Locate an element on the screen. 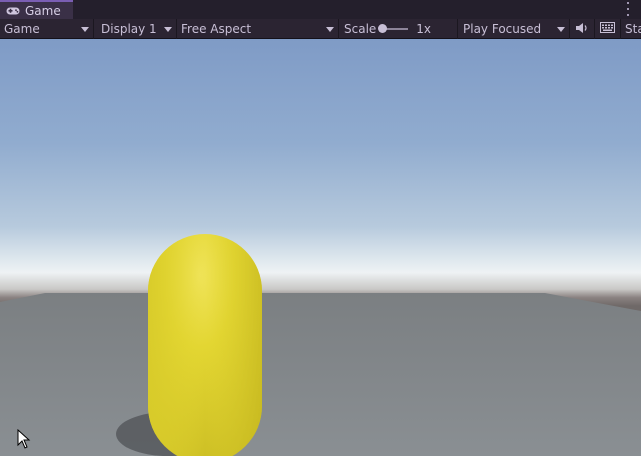 The width and height of the screenshot is (641, 456). stats-button: Sta is located at coordinates (631, 29).